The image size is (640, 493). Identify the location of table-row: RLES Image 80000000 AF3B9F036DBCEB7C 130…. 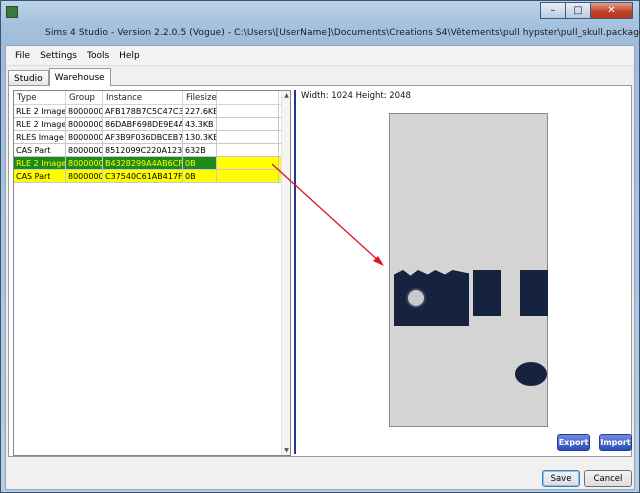
(152, 137).